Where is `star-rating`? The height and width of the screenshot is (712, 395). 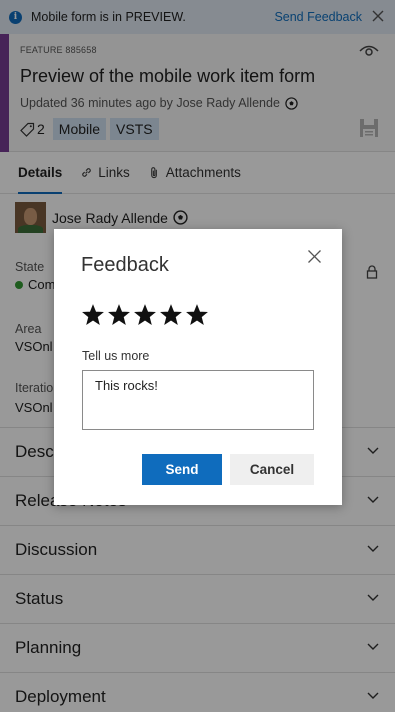 star-rating is located at coordinates (147, 315).